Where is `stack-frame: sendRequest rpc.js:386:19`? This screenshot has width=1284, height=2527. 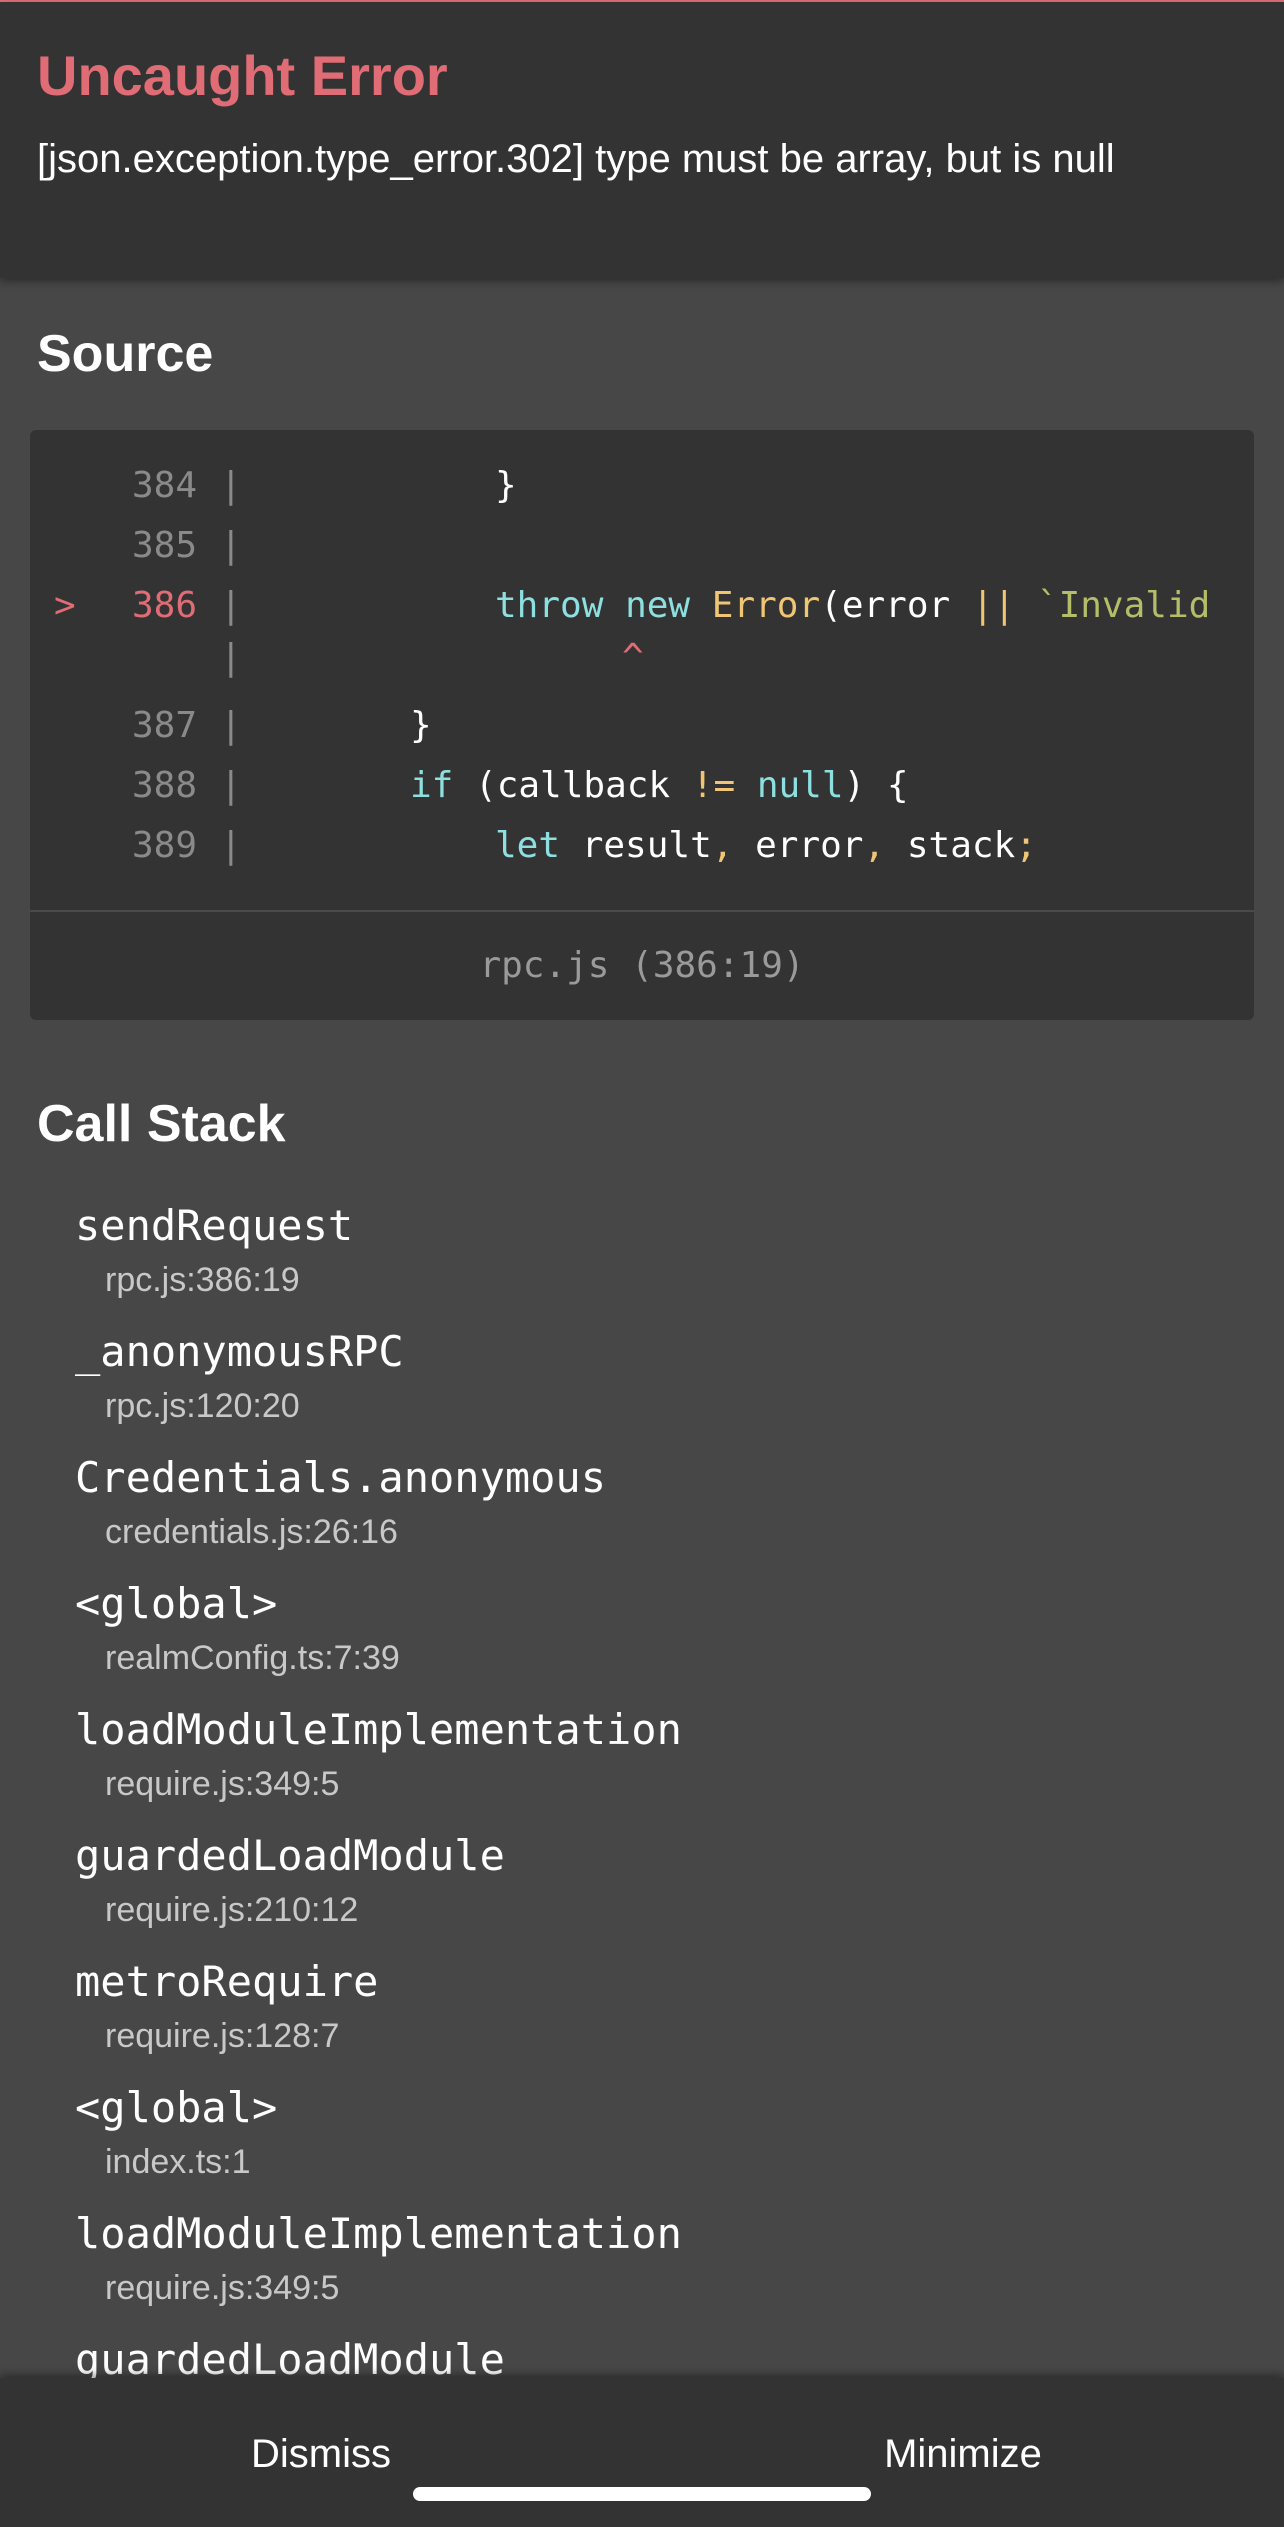 stack-frame: sendRequest rpc.js:386:19 is located at coordinates (650, 1256).